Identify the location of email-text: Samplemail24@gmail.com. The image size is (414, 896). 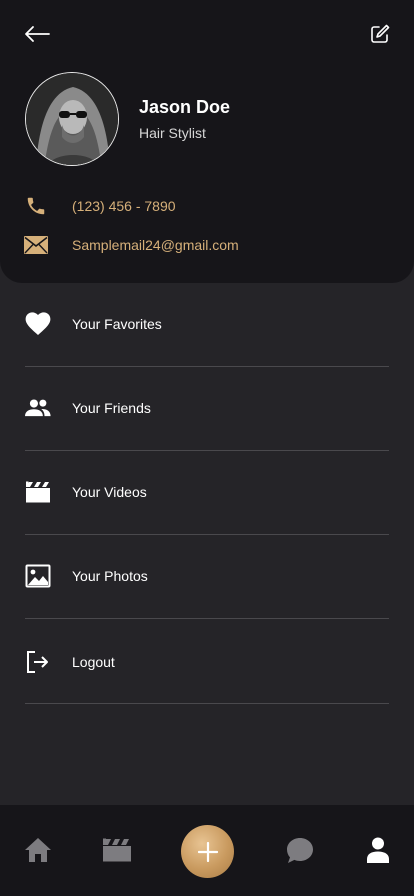
(155, 245).